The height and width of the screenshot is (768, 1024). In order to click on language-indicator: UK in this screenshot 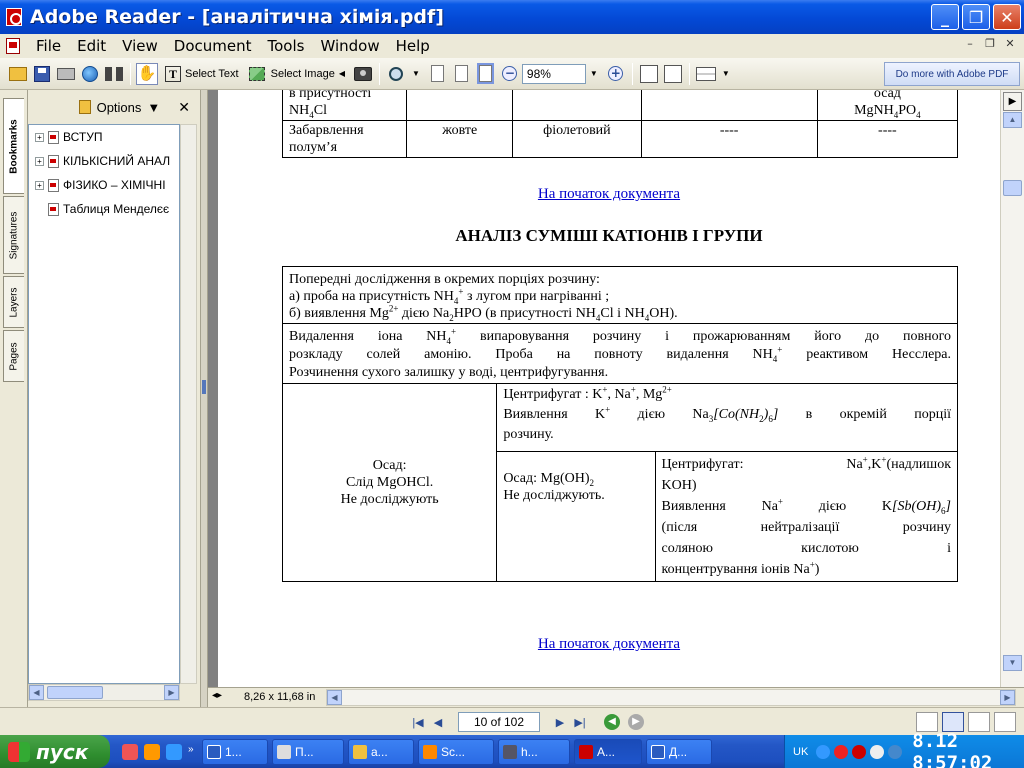, I will do `click(800, 752)`.